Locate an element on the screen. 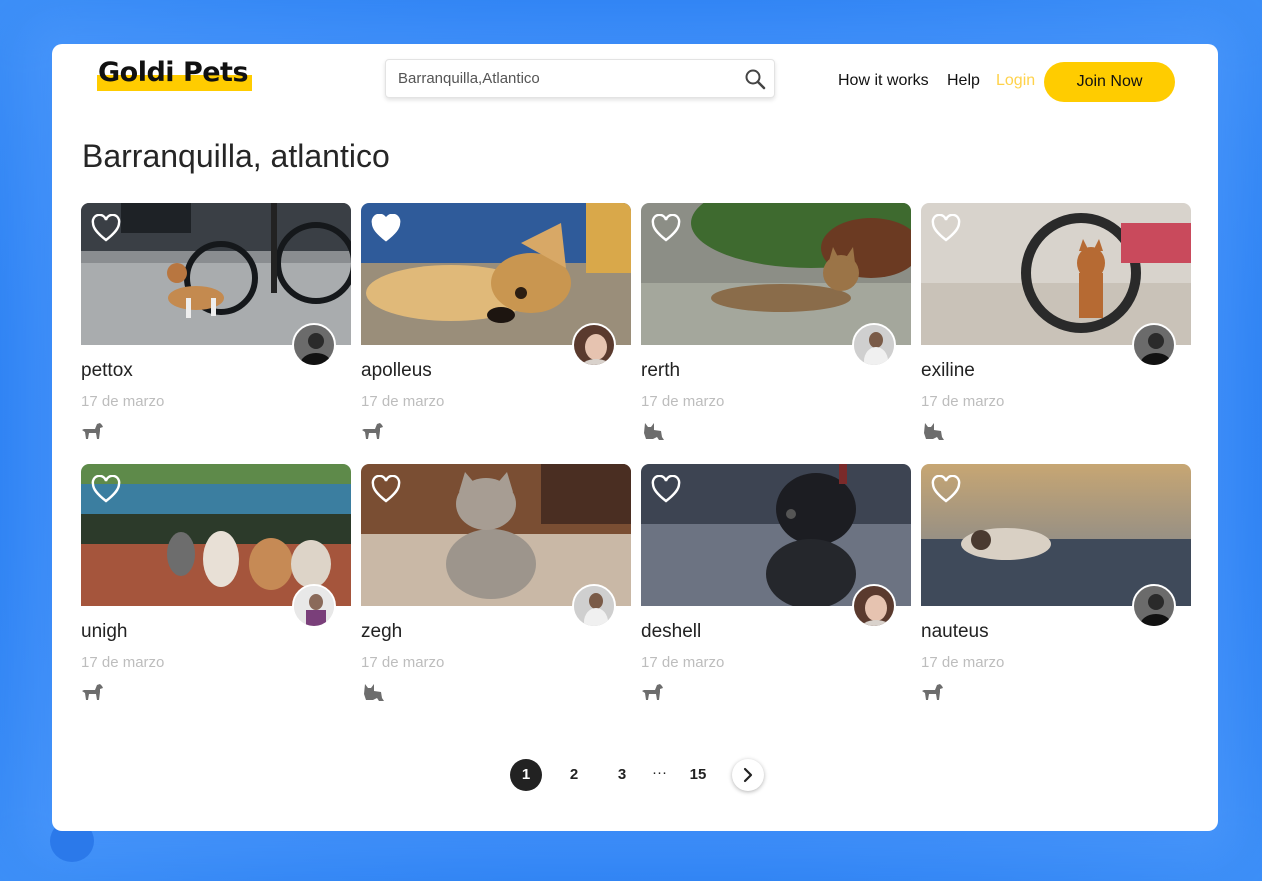 This screenshot has width=1262, height=881. pet-name: exiline is located at coordinates (948, 371).